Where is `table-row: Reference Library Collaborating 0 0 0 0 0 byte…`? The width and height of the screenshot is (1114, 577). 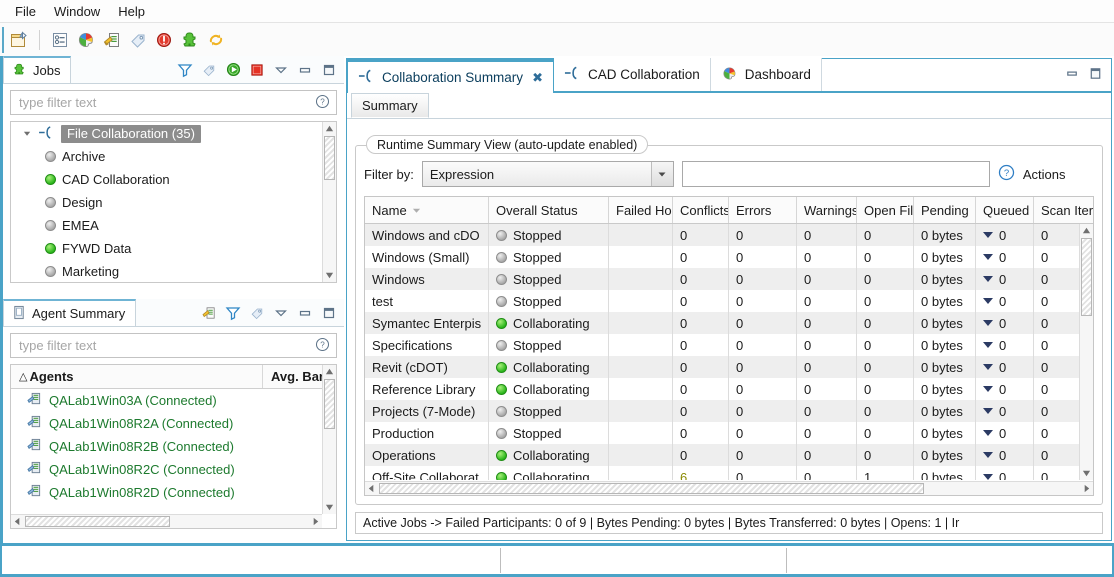
table-row: Reference Library Collaborating 0 0 0 0 0 byte… is located at coordinates (729, 389).